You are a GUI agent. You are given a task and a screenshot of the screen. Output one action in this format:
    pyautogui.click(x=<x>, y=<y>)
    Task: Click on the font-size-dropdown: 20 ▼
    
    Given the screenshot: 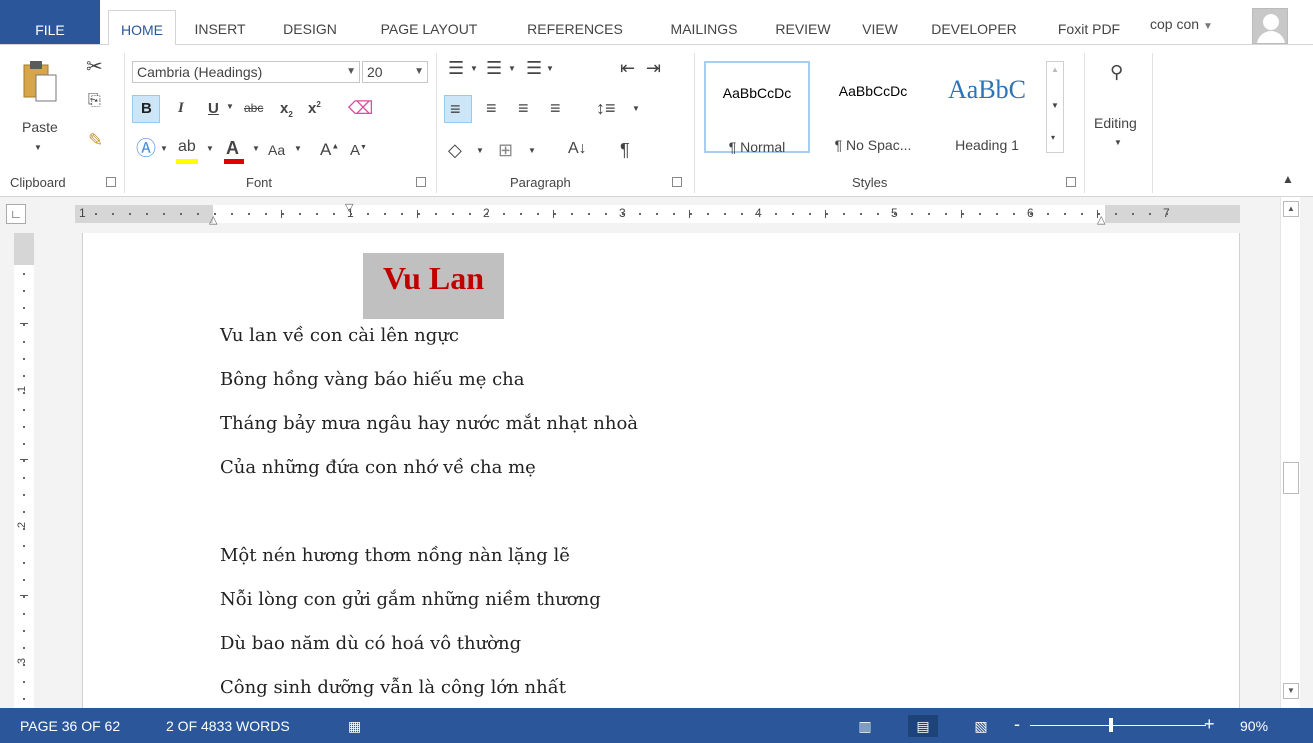 What is the action you would take?
    pyautogui.click(x=395, y=72)
    